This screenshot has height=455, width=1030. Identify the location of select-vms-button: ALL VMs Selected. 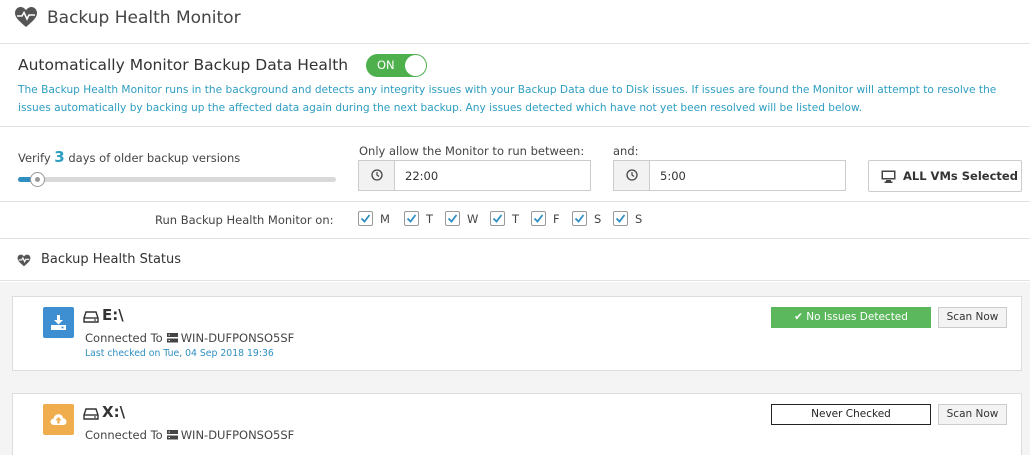
(945, 176).